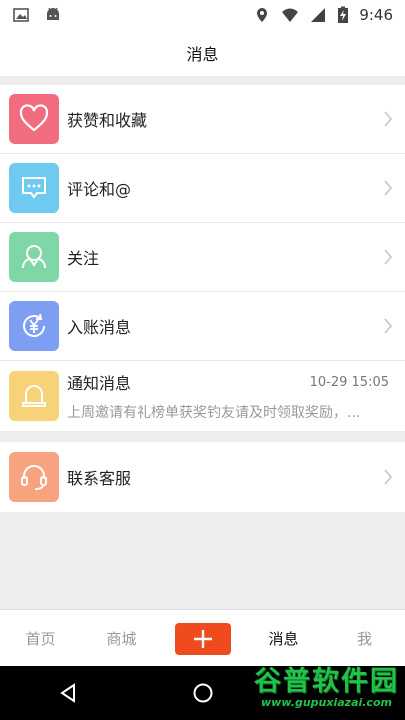  I want to click on support-tile, so click(34, 477).